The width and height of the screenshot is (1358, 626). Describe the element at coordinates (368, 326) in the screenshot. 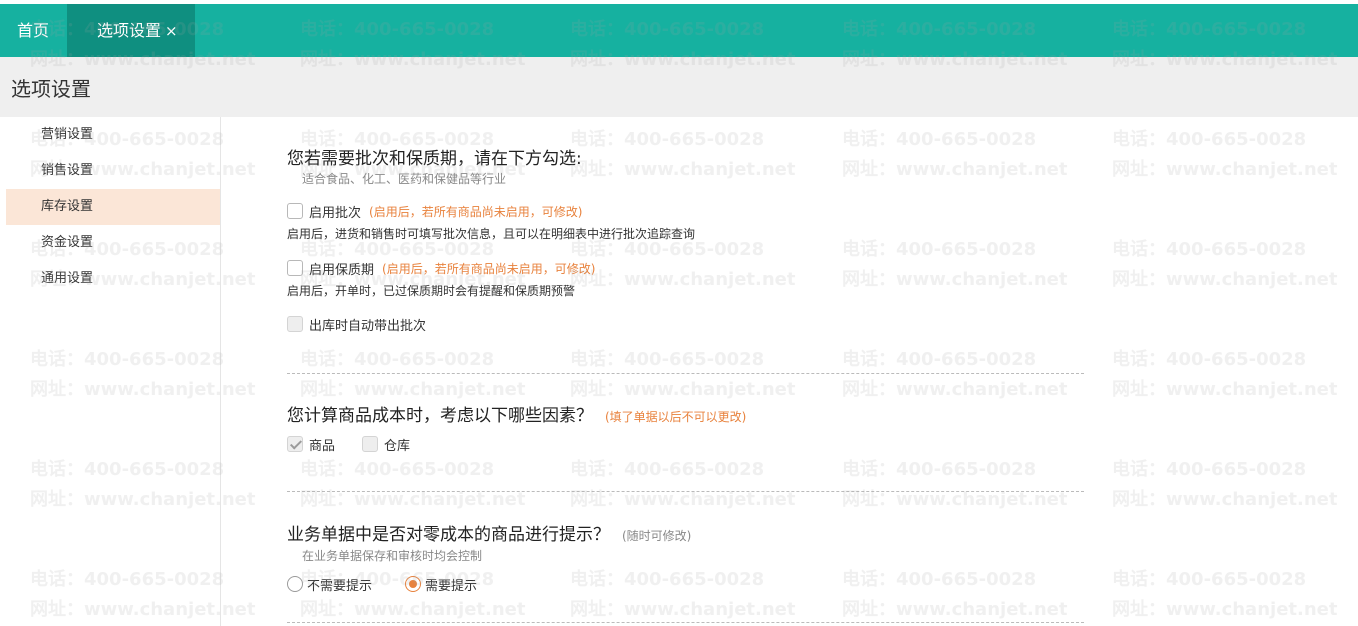

I see `auto-batch-label: 出库时自动带出批次` at that location.